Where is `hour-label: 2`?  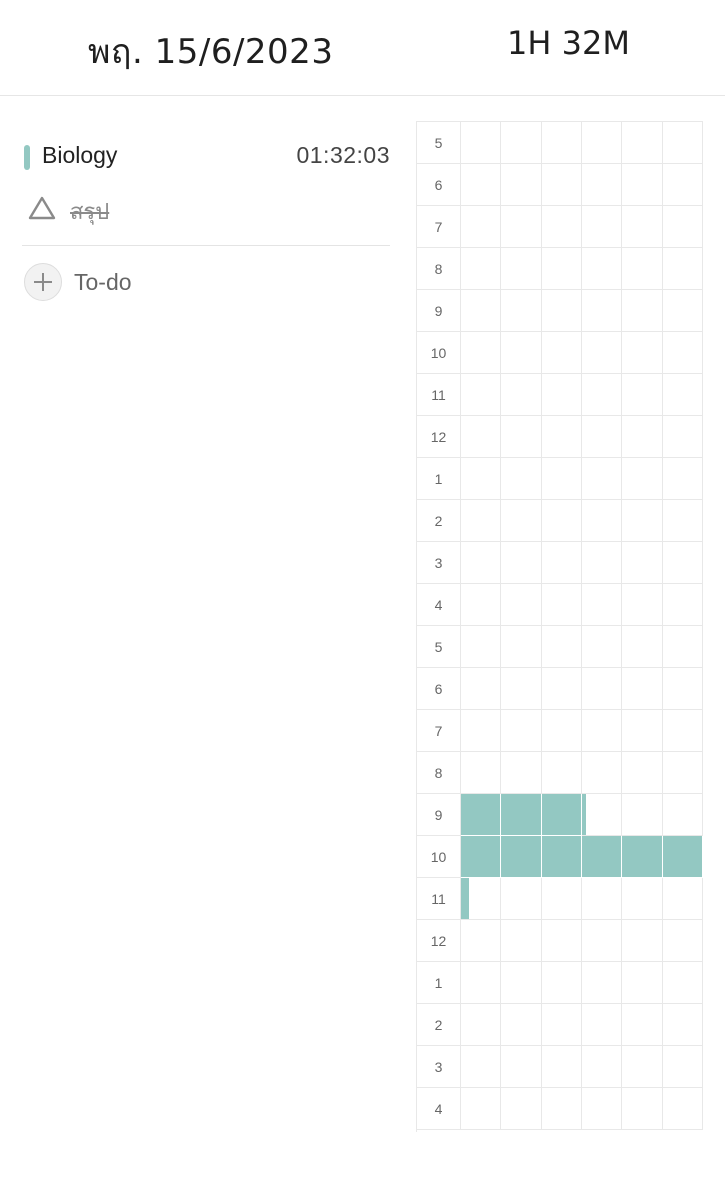 hour-label: 2 is located at coordinates (439, 521).